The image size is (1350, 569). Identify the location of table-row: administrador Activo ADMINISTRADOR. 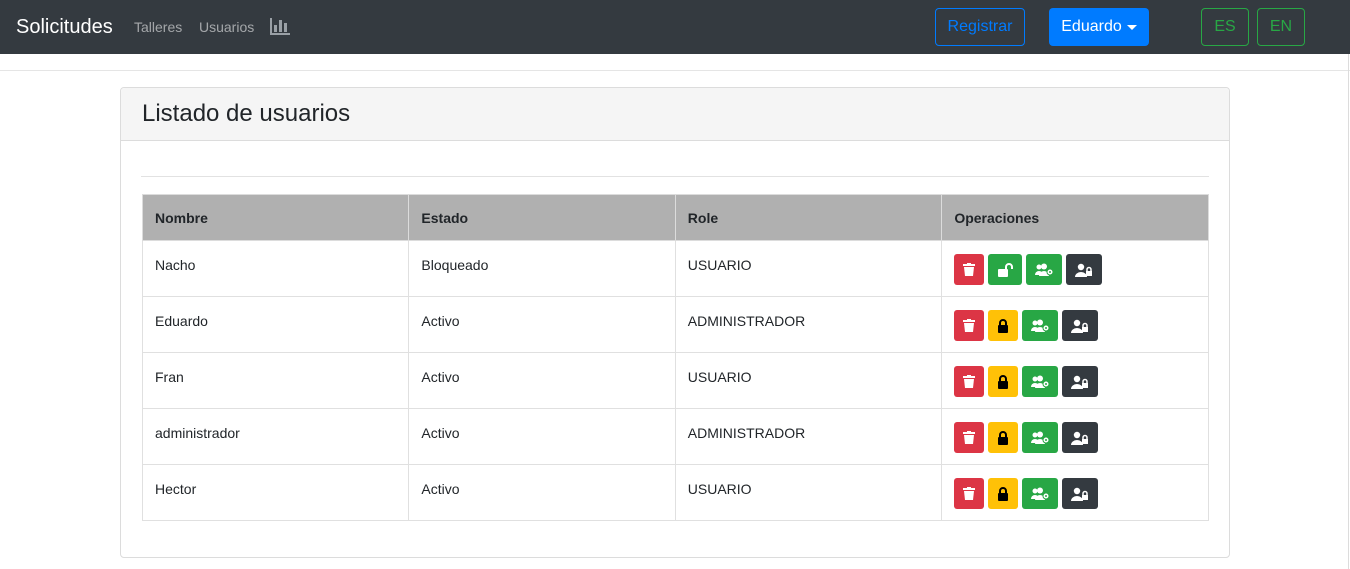
(675, 436).